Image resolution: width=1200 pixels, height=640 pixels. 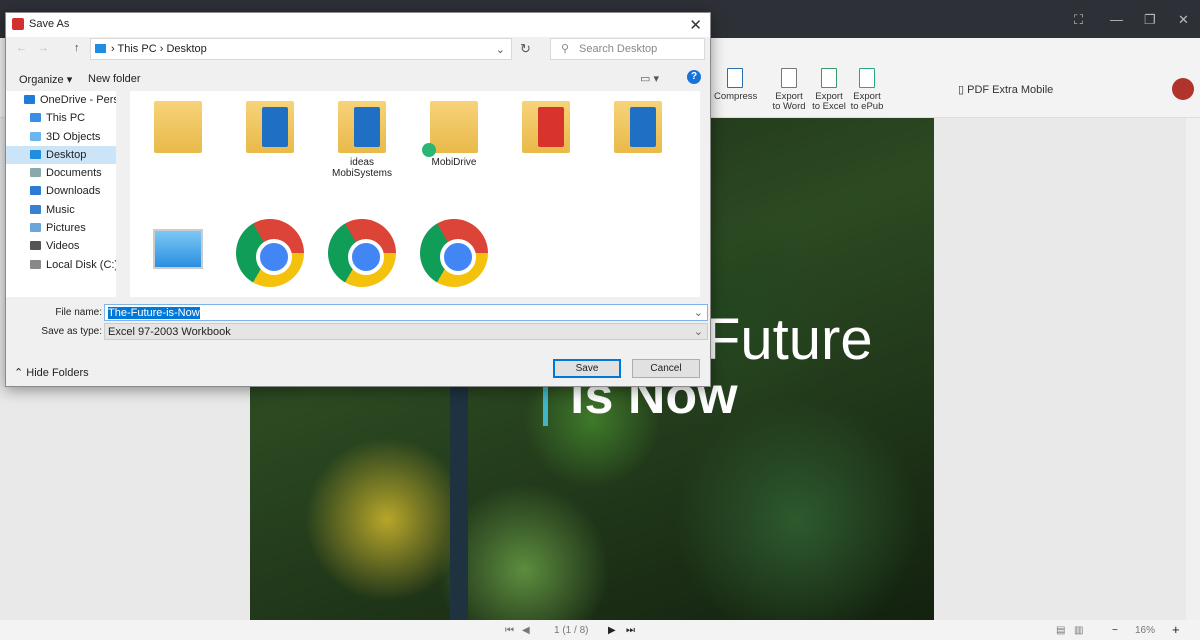 What do you see at coordinates (1145, 630) in the screenshot?
I see `zoom-level: 16%` at bounding box center [1145, 630].